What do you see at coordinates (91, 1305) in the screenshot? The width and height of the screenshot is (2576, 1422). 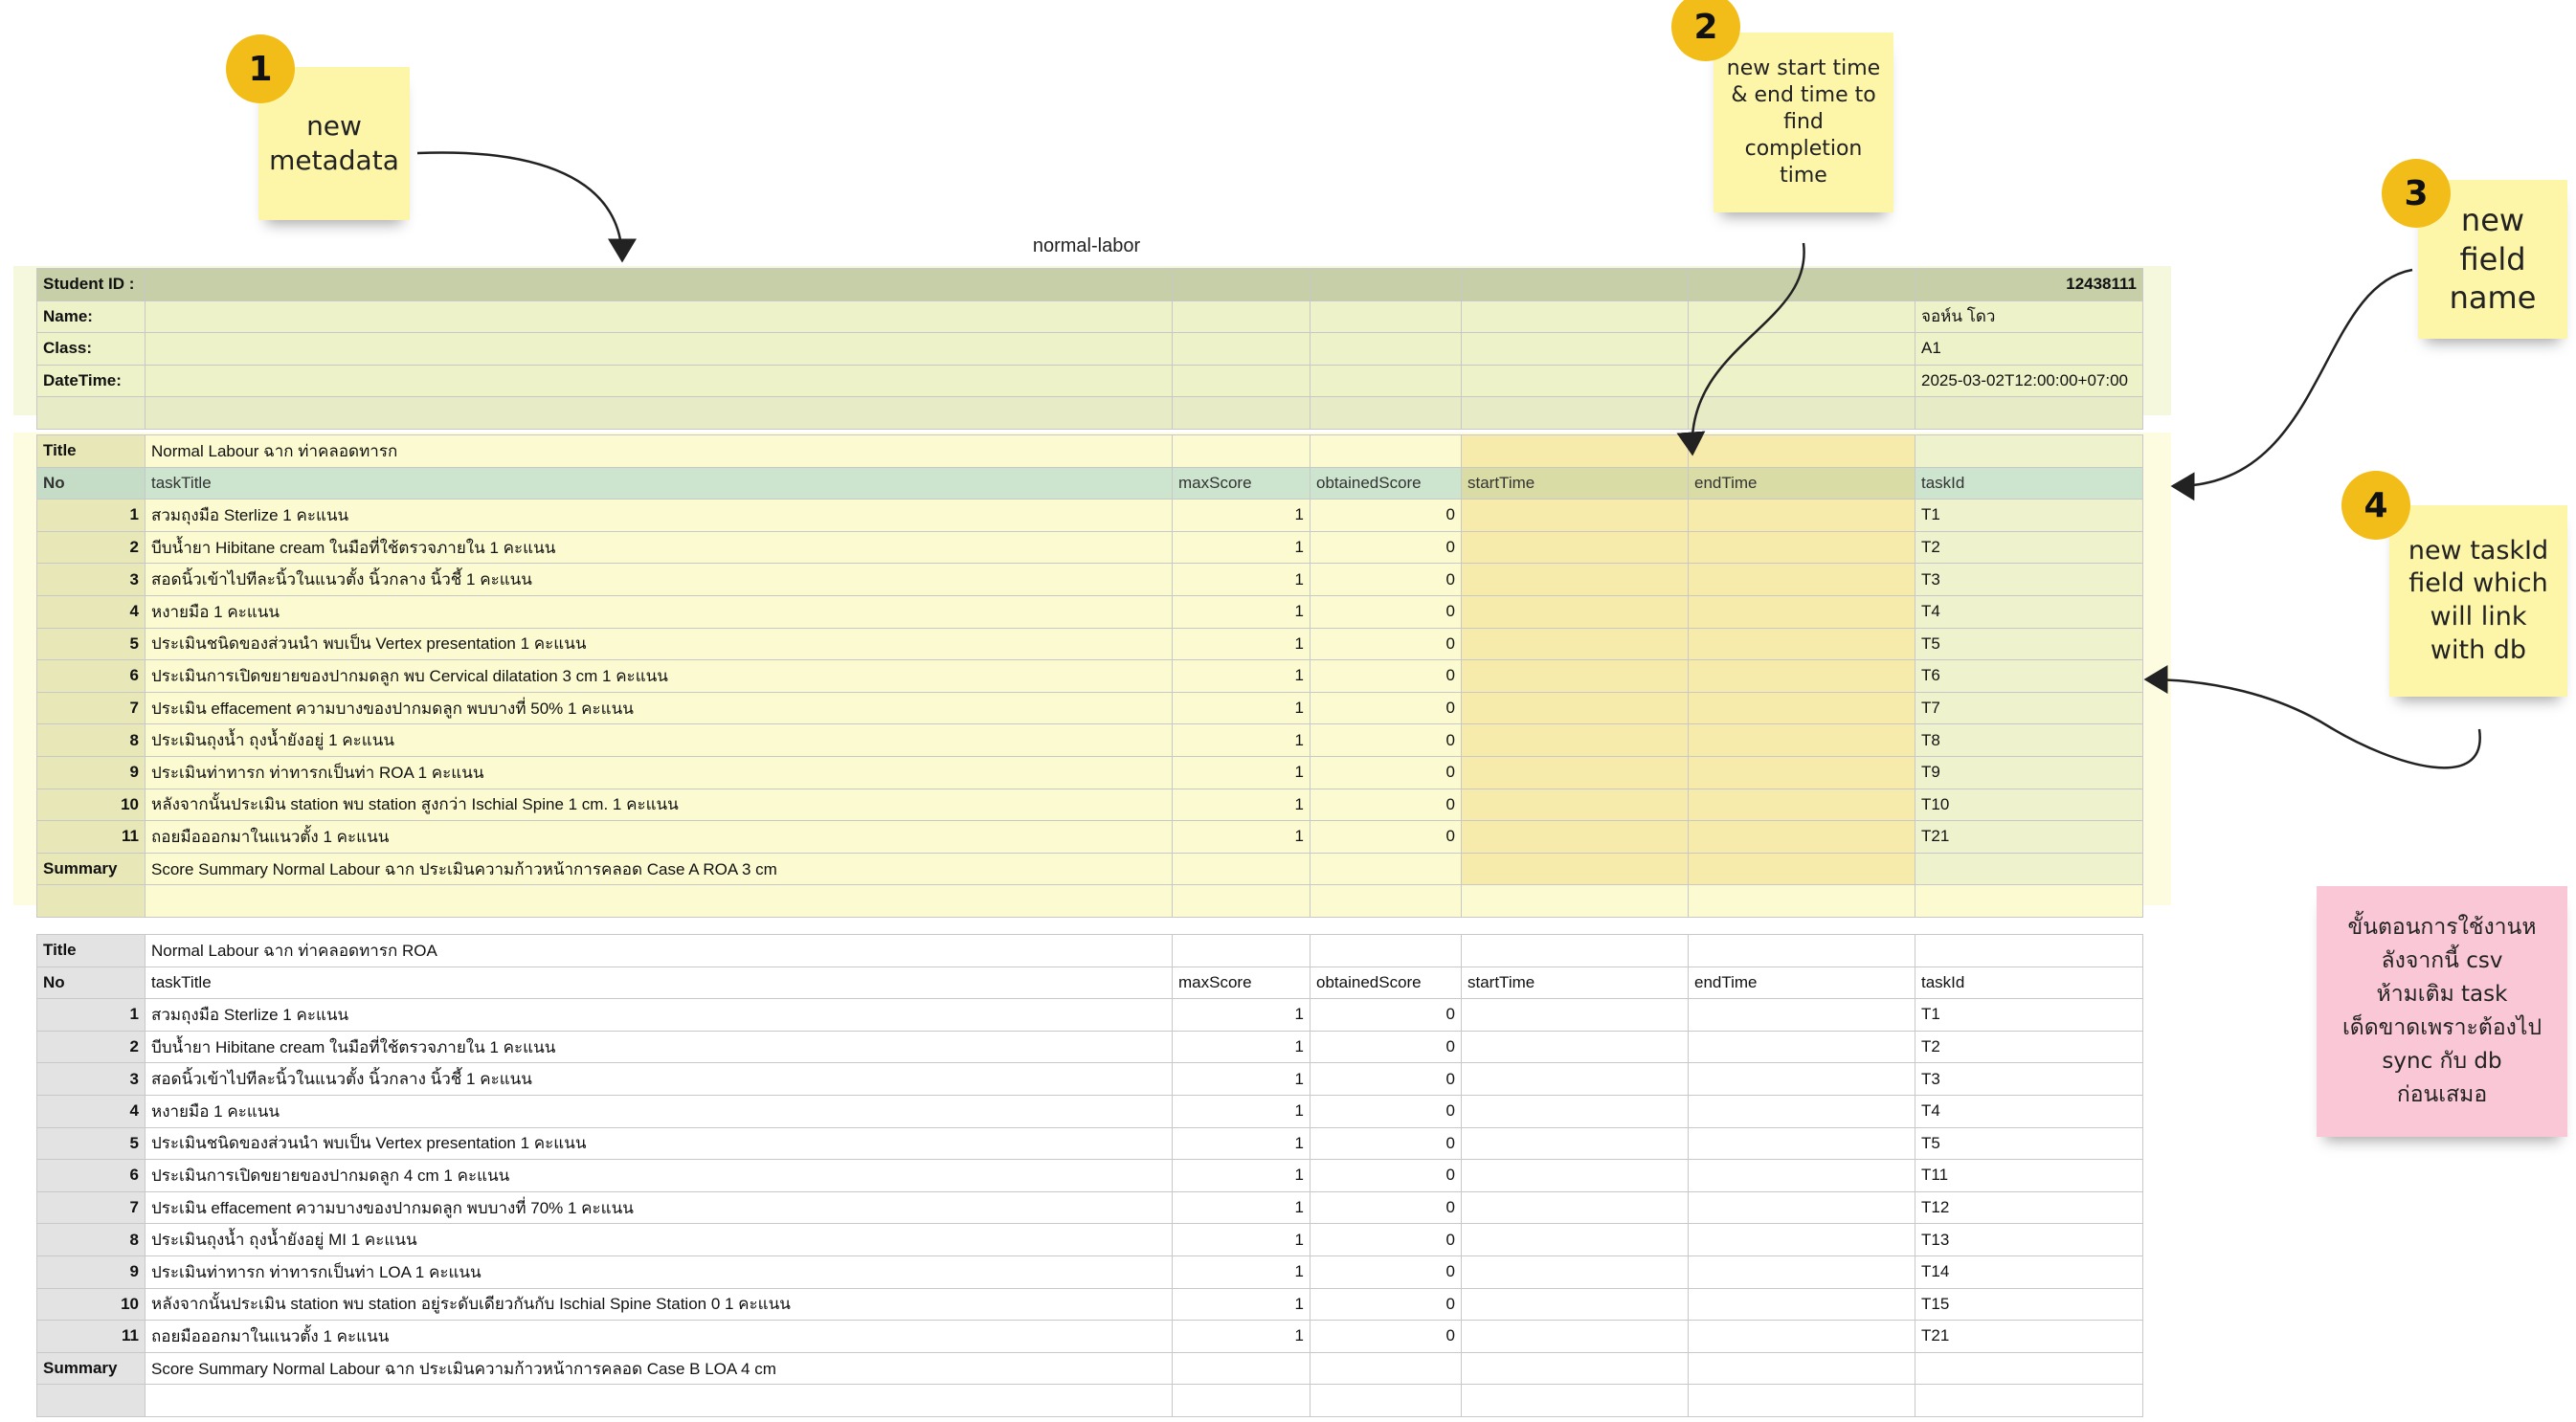 I see `row-number: 10` at bounding box center [91, 1305].